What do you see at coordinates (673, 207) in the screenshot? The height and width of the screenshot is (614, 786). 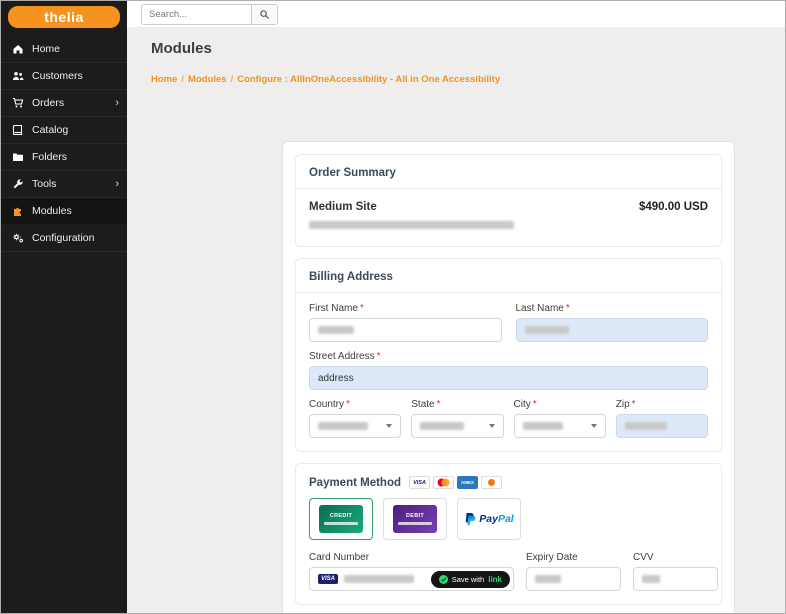 I see `order-price: $490.00 USD` at bounding box center [673, 207].